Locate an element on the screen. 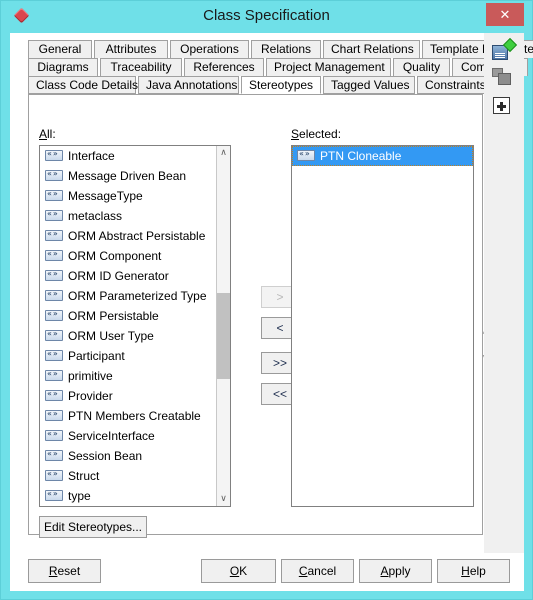 This screenshot has width=533, height=600. selected-label-accel: S is located at coordinates (295, 134).